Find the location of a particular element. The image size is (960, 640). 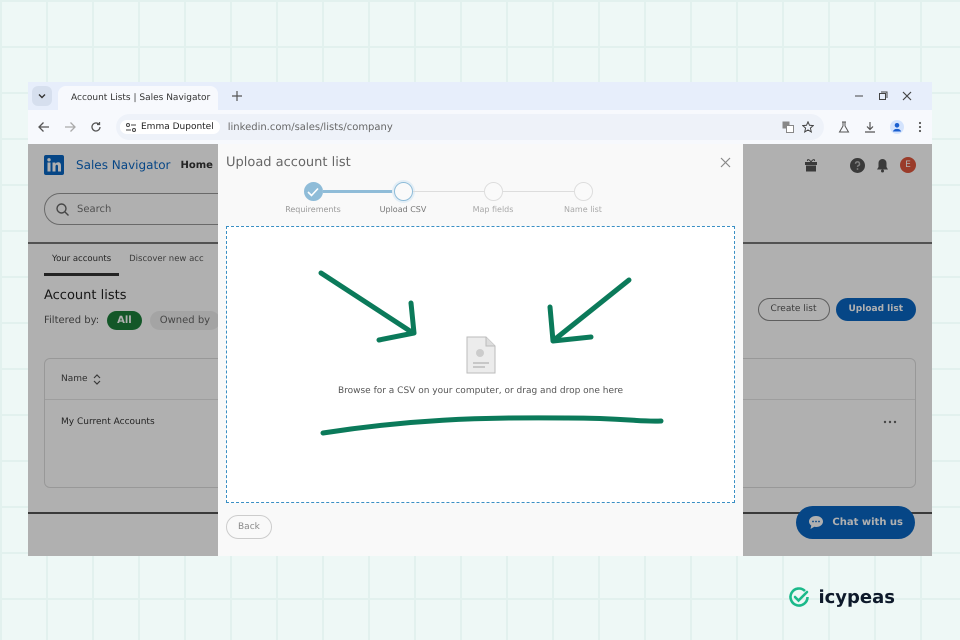

reload-icon is located at coordinates (96, 127).